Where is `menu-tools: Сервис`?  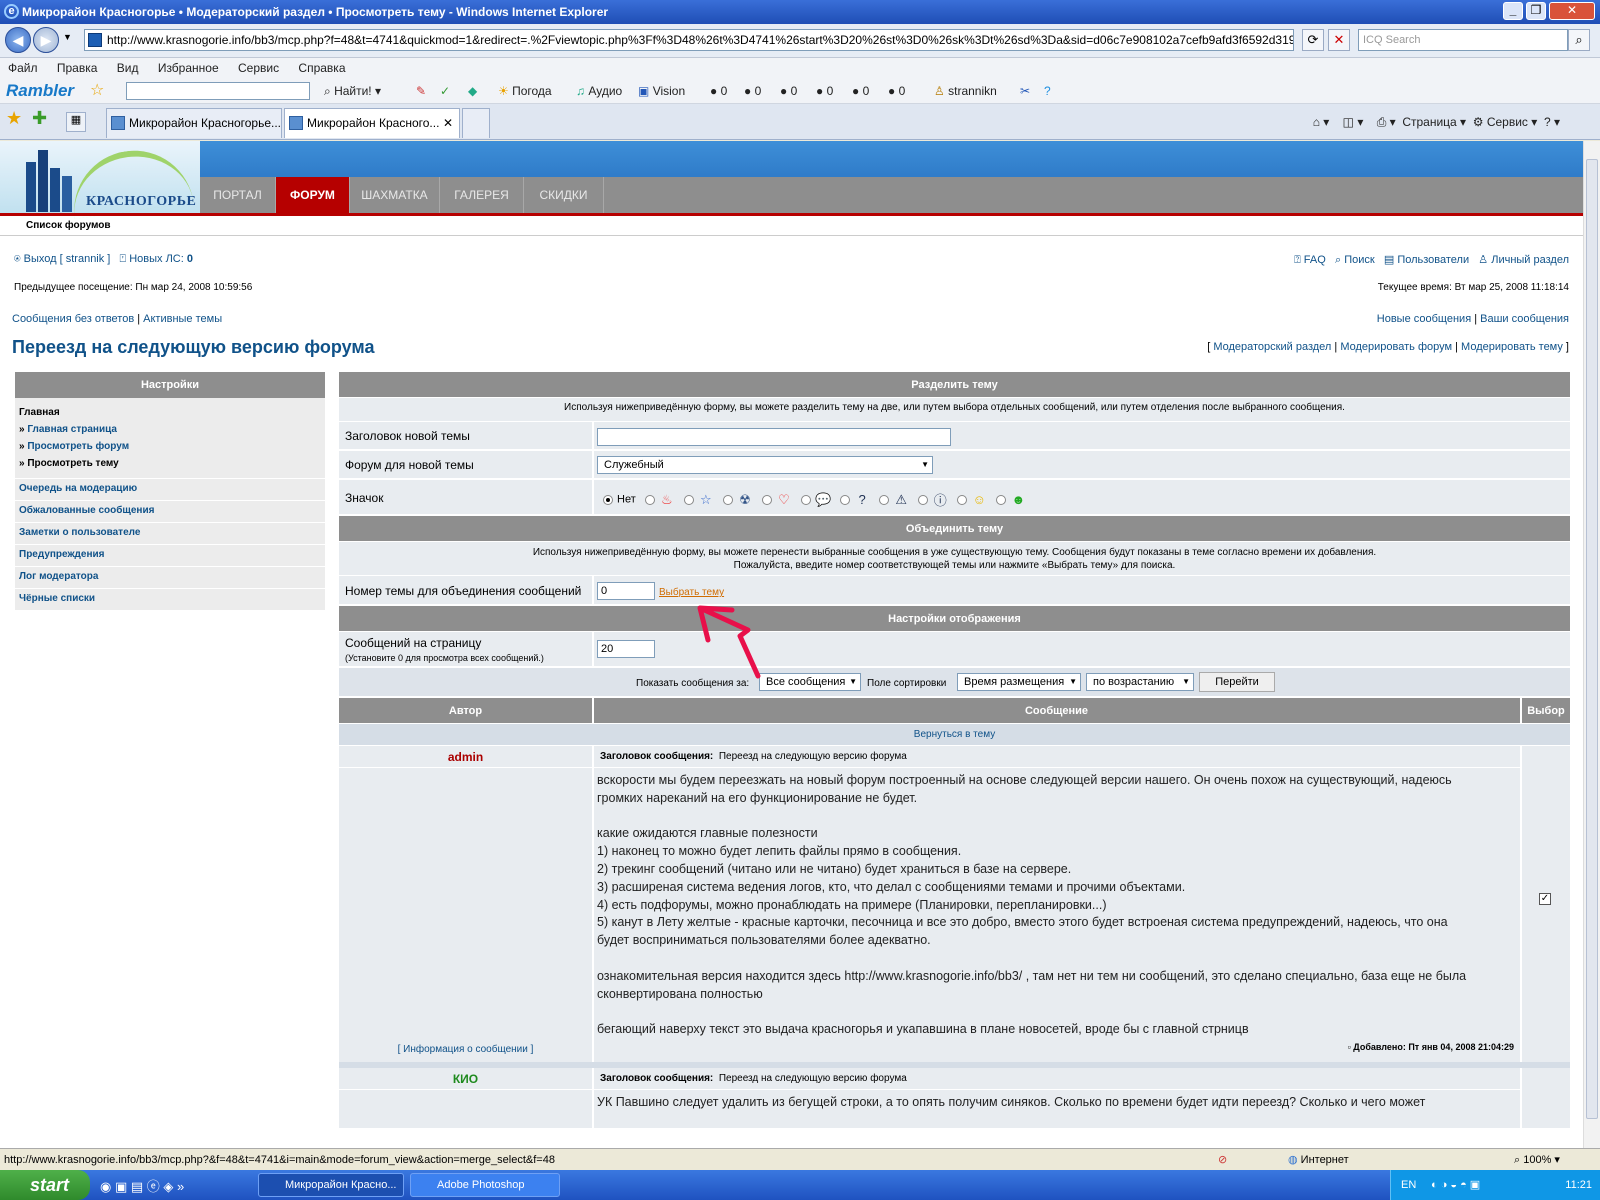 menu-tools: Сервис is located at coordinates (258, 68).